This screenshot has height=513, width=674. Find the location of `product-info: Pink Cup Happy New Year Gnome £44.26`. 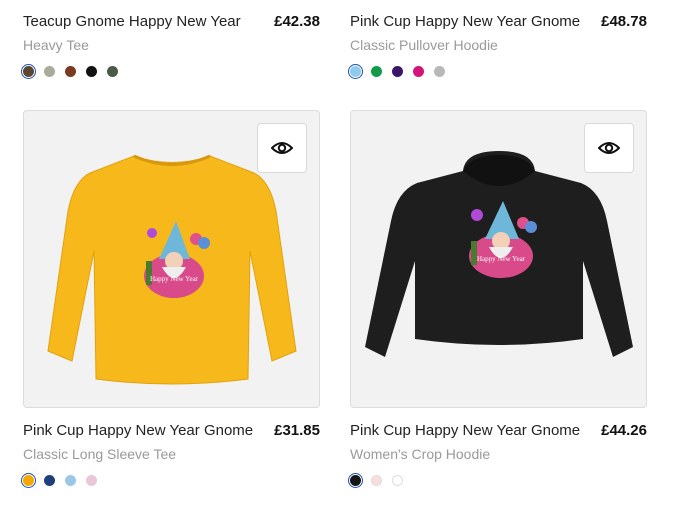

product-info: Pink Cup Happy New Year Gnome £44.26 is located at coordinates (498, 434).